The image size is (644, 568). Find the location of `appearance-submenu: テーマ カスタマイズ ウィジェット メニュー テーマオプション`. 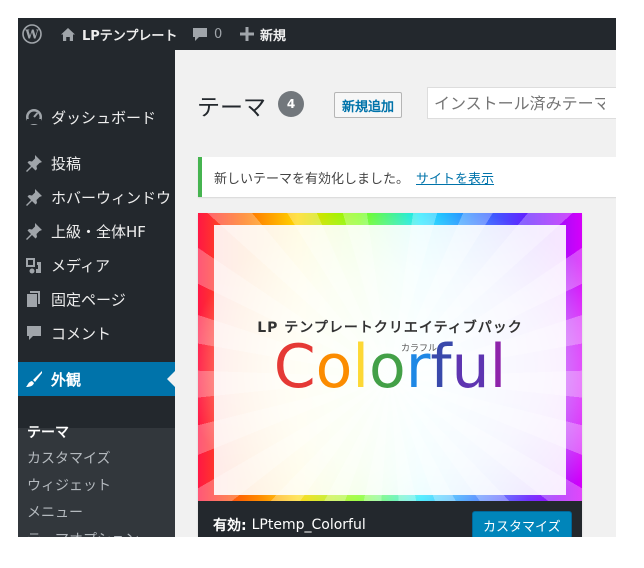

appearance-submenu: テーマ カスタマイズ ウィジェット メニュー テーマオプション is located at coordinates (96, 481).